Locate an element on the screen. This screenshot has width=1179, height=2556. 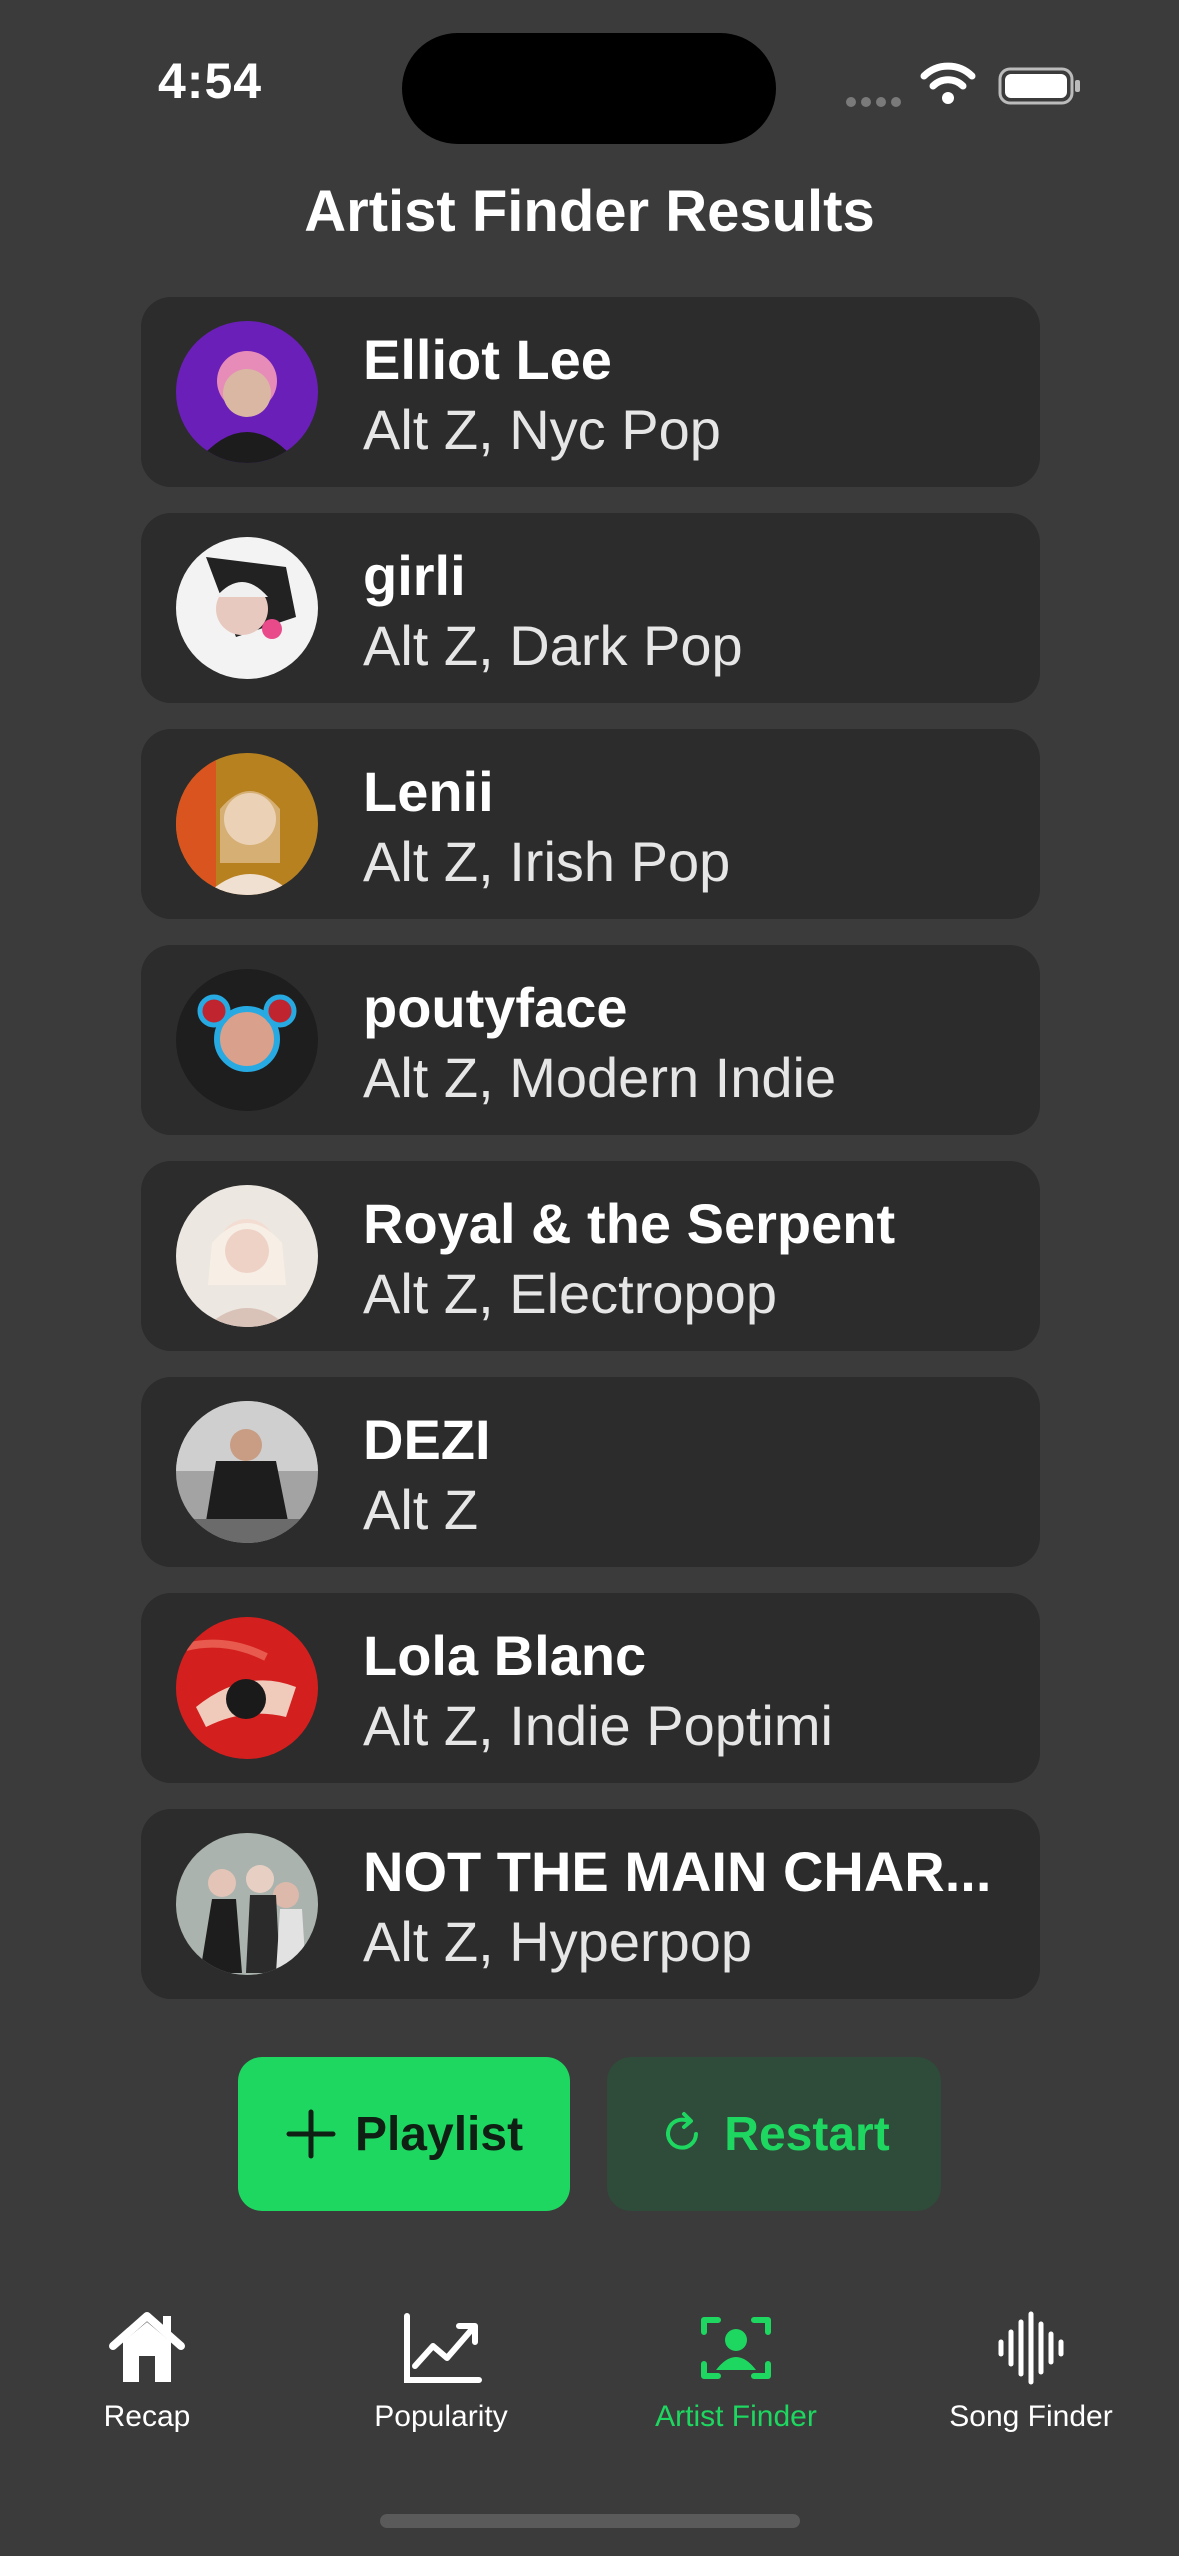
add-playlist-label: Playlist is located at coordinates (439, 2134).